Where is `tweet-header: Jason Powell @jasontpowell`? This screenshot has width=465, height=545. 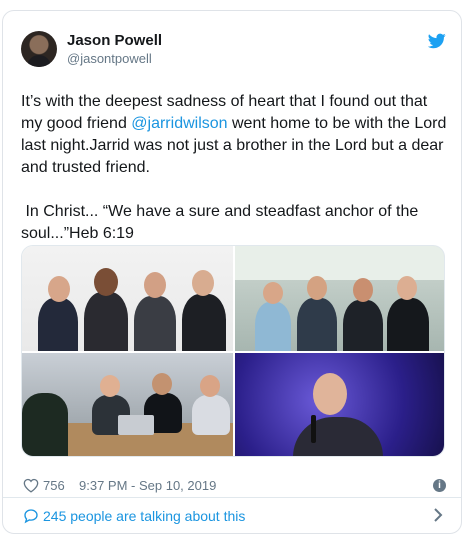
tweet-header: Jason Powell @jasontpowell is located at coordinates (233, 51).